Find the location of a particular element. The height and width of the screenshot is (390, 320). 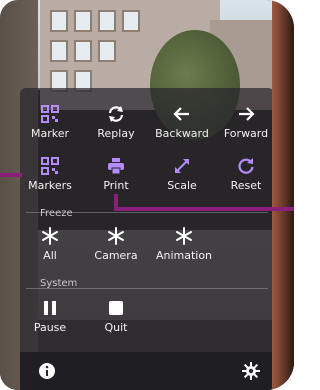

qr-markers-icon is located at coordinates (50, 166).